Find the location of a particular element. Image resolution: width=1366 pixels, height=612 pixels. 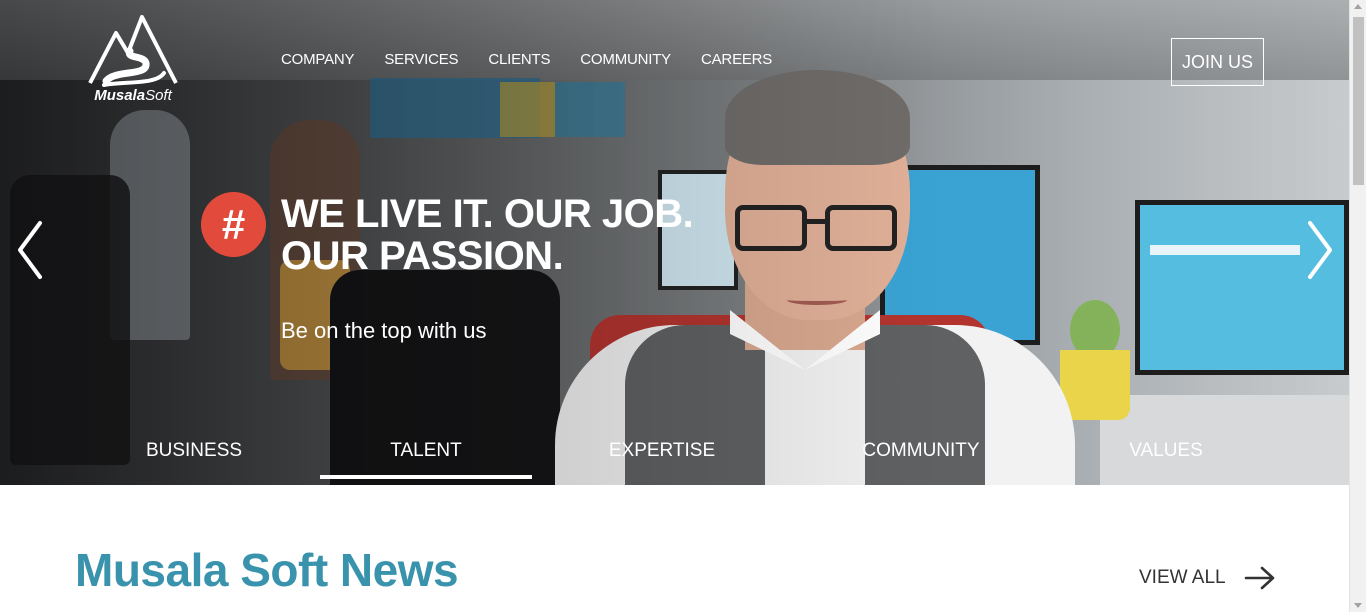

slider-next-button is located at coordinates (1320, 250).